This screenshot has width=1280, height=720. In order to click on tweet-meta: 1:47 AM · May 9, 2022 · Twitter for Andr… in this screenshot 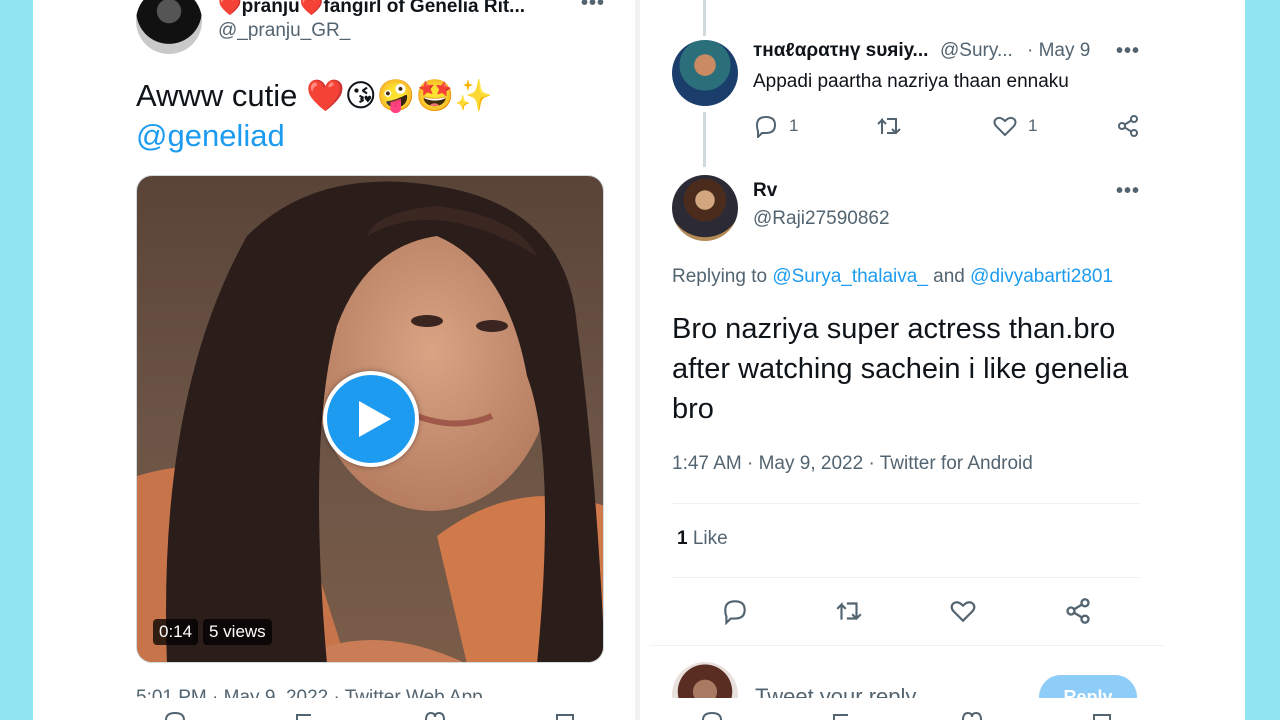, I will do `click(852, 464)`.